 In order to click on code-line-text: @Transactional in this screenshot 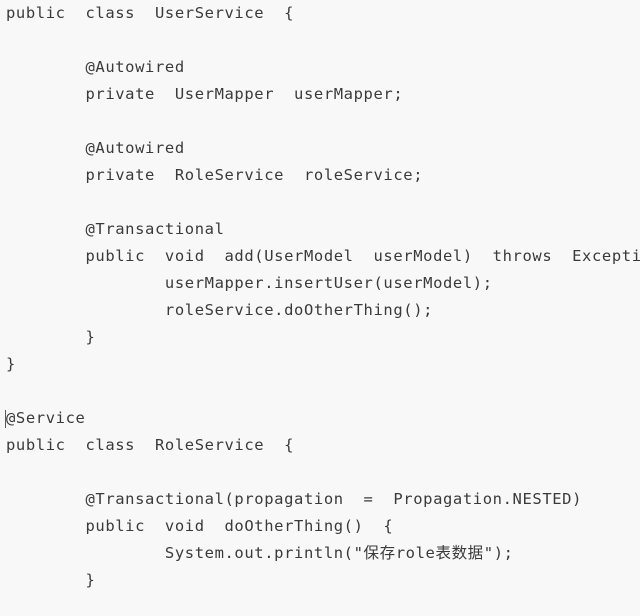, I will do `click(115, 229)`.